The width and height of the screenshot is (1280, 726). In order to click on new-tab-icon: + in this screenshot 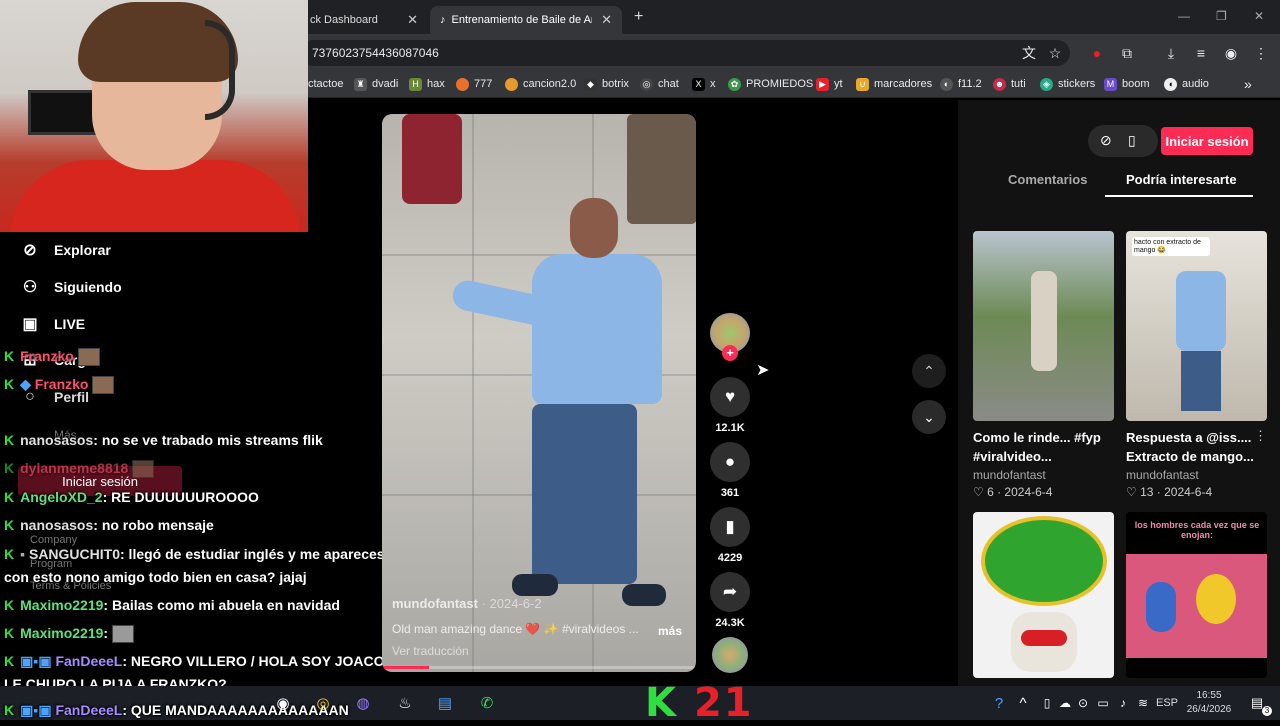, I will do `click(638, 17)`.